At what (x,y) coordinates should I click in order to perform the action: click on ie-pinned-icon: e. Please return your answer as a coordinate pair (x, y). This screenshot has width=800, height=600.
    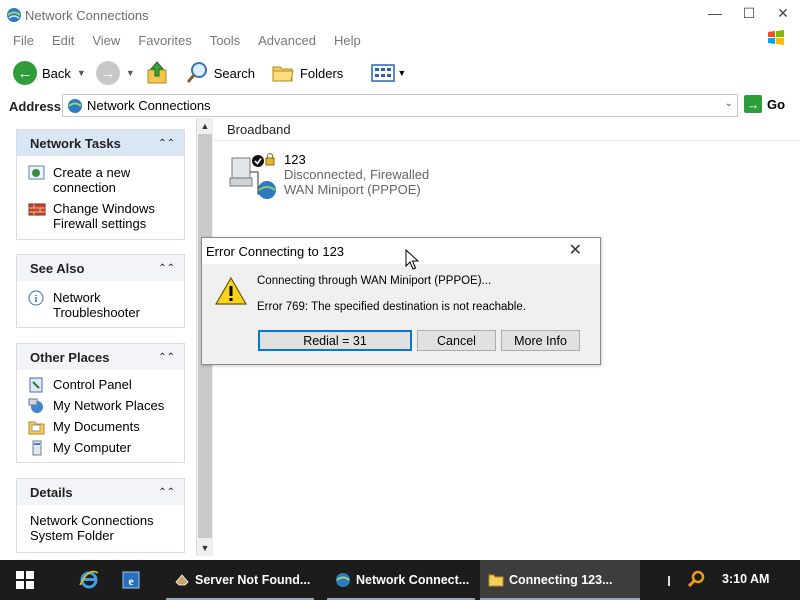
    Looking at the image, I should click on (131, 580).